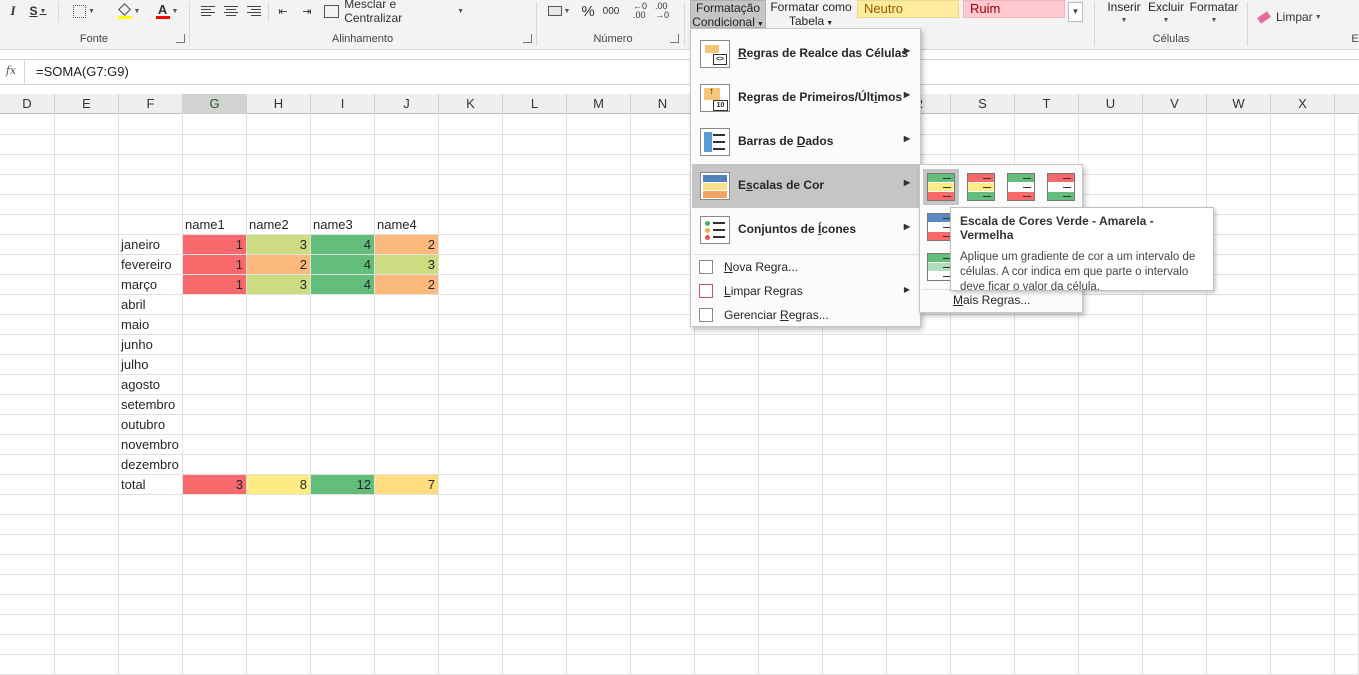  Describe the element at coordinates (343, 285) in the screenshot. I see `value-cell: 4` at that location.